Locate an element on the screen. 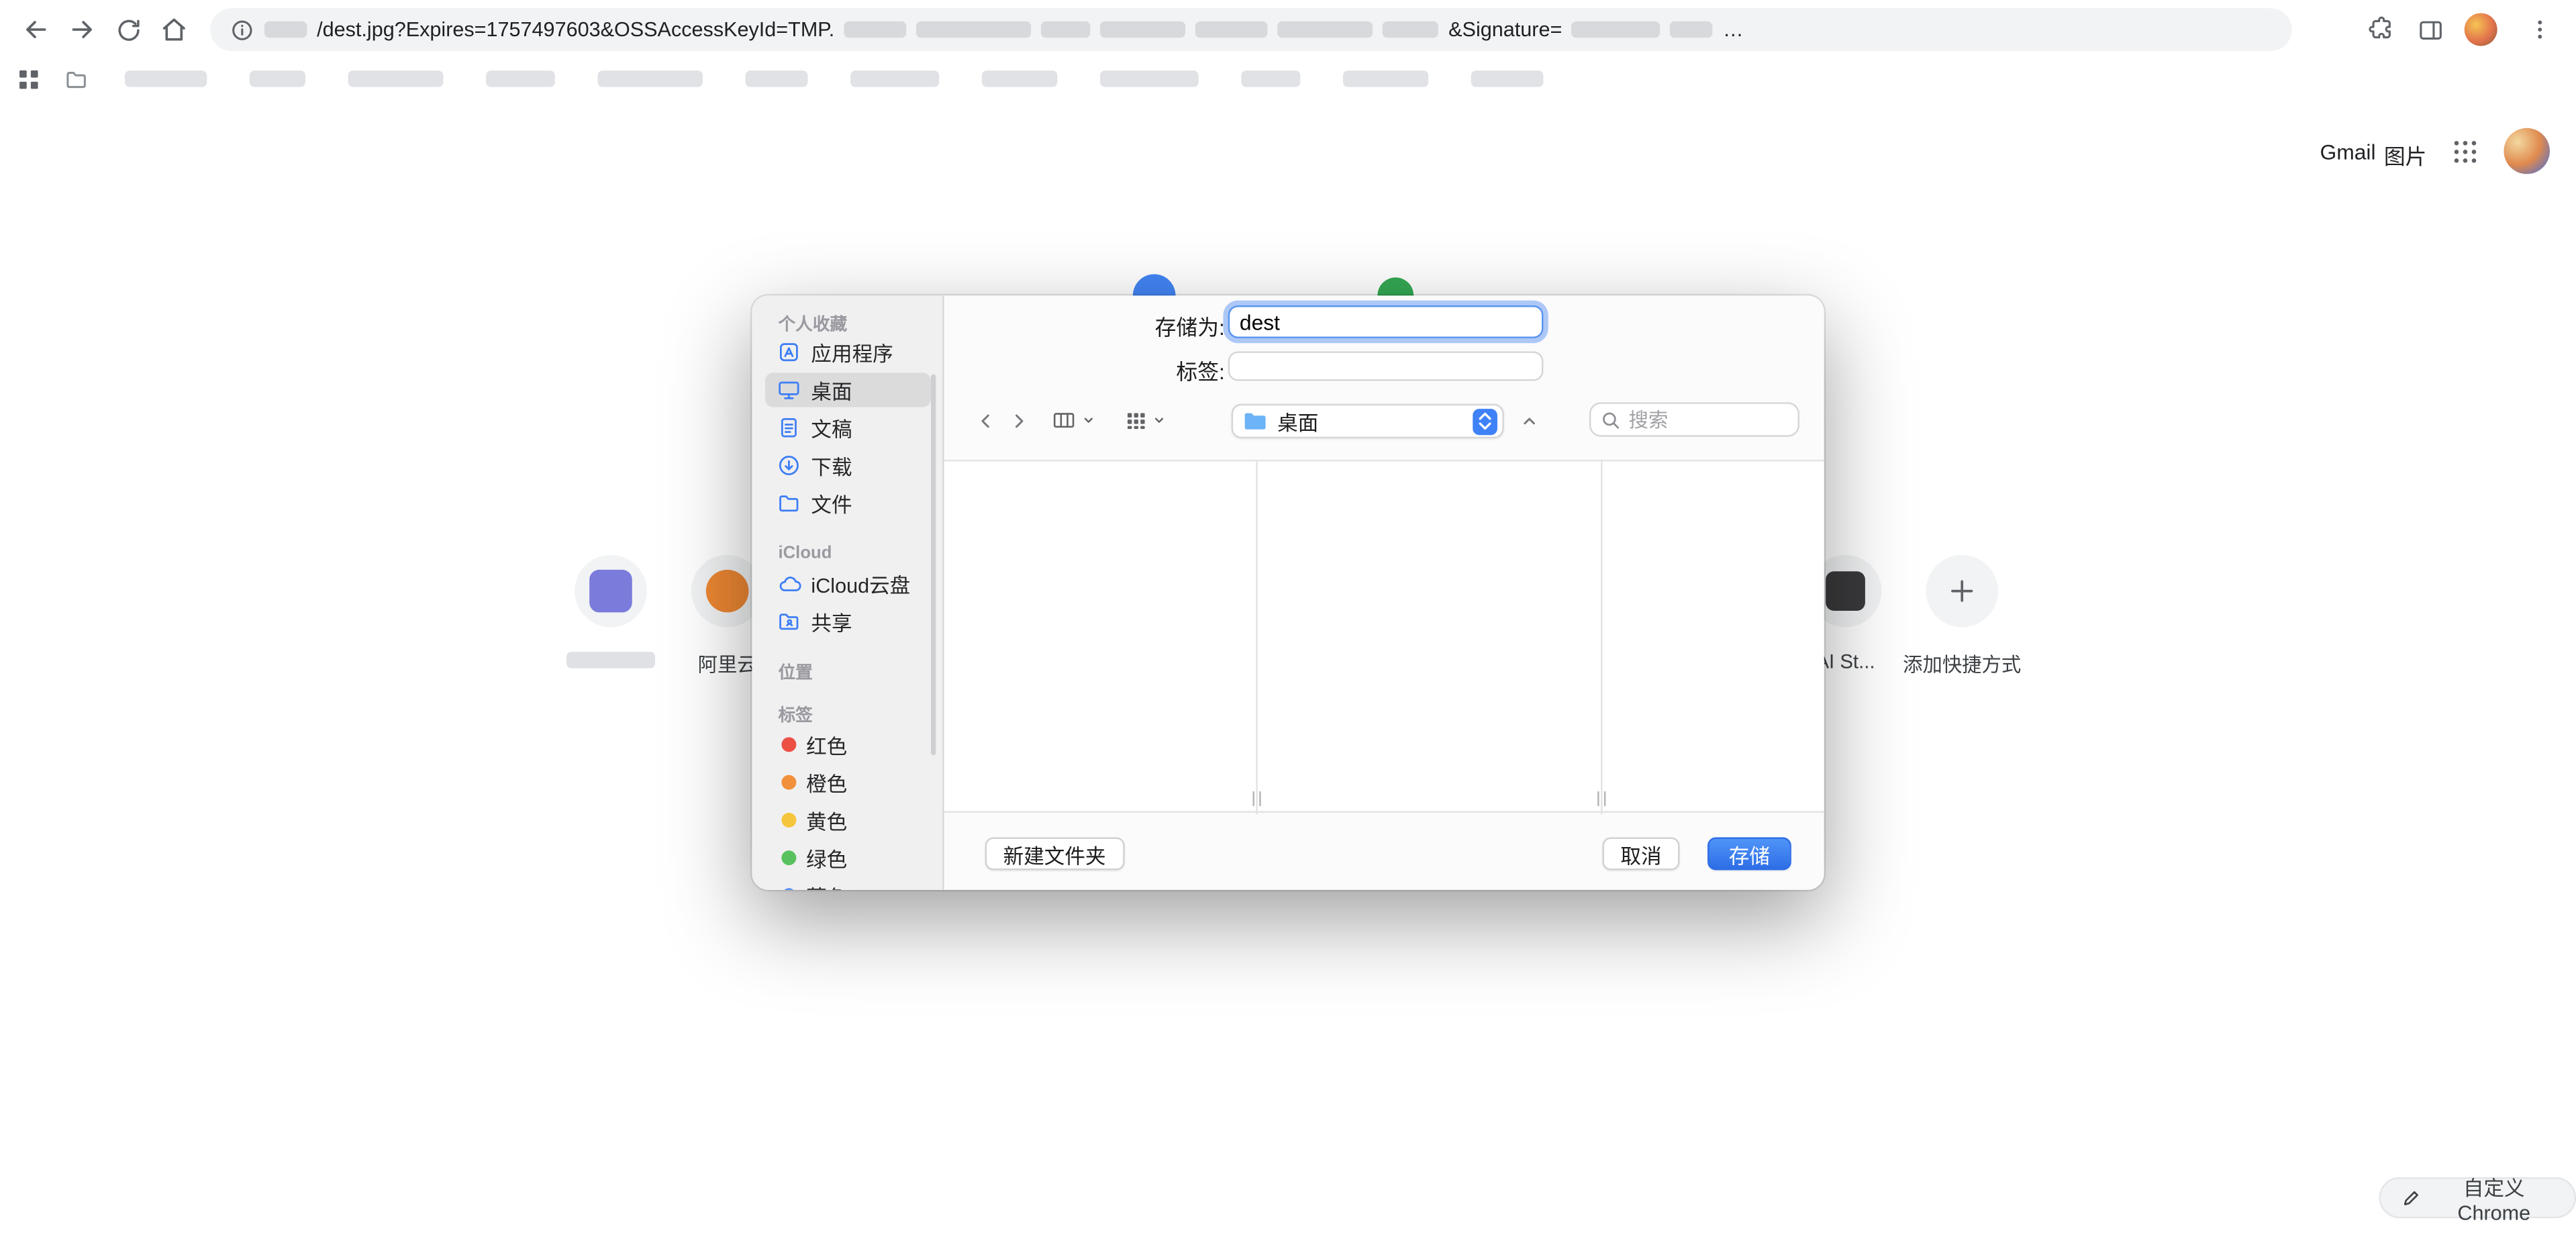  apps-grid-icon is located at coordinates (28, 78).